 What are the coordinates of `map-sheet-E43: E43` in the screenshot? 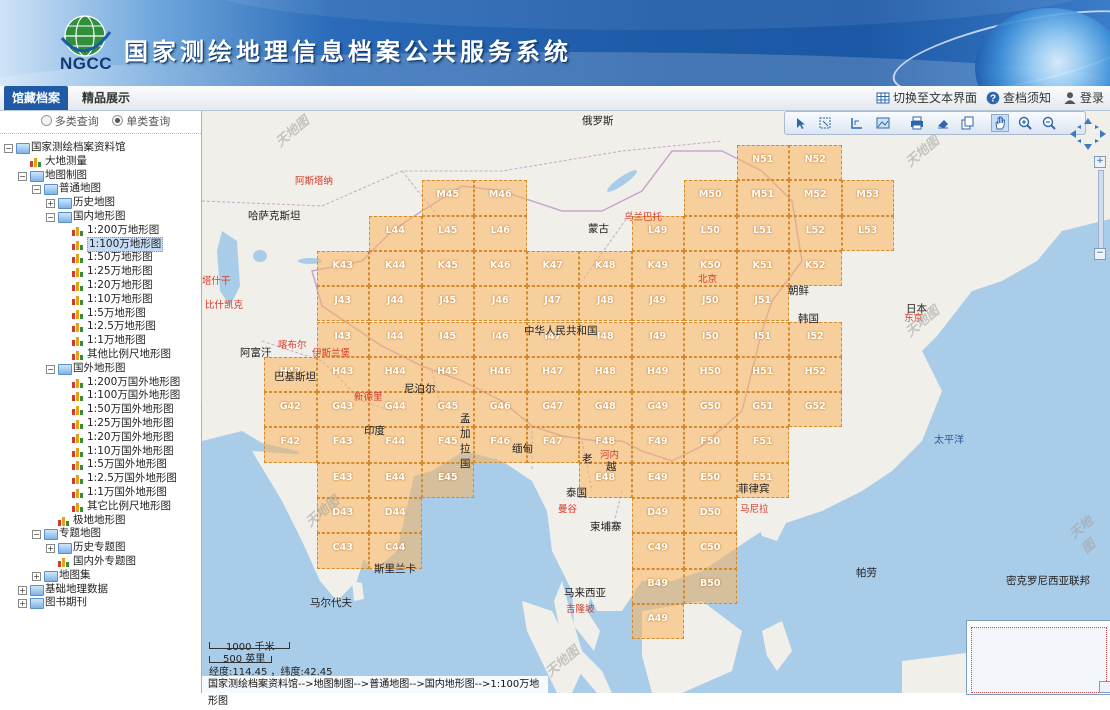 It's located at (342, 480).